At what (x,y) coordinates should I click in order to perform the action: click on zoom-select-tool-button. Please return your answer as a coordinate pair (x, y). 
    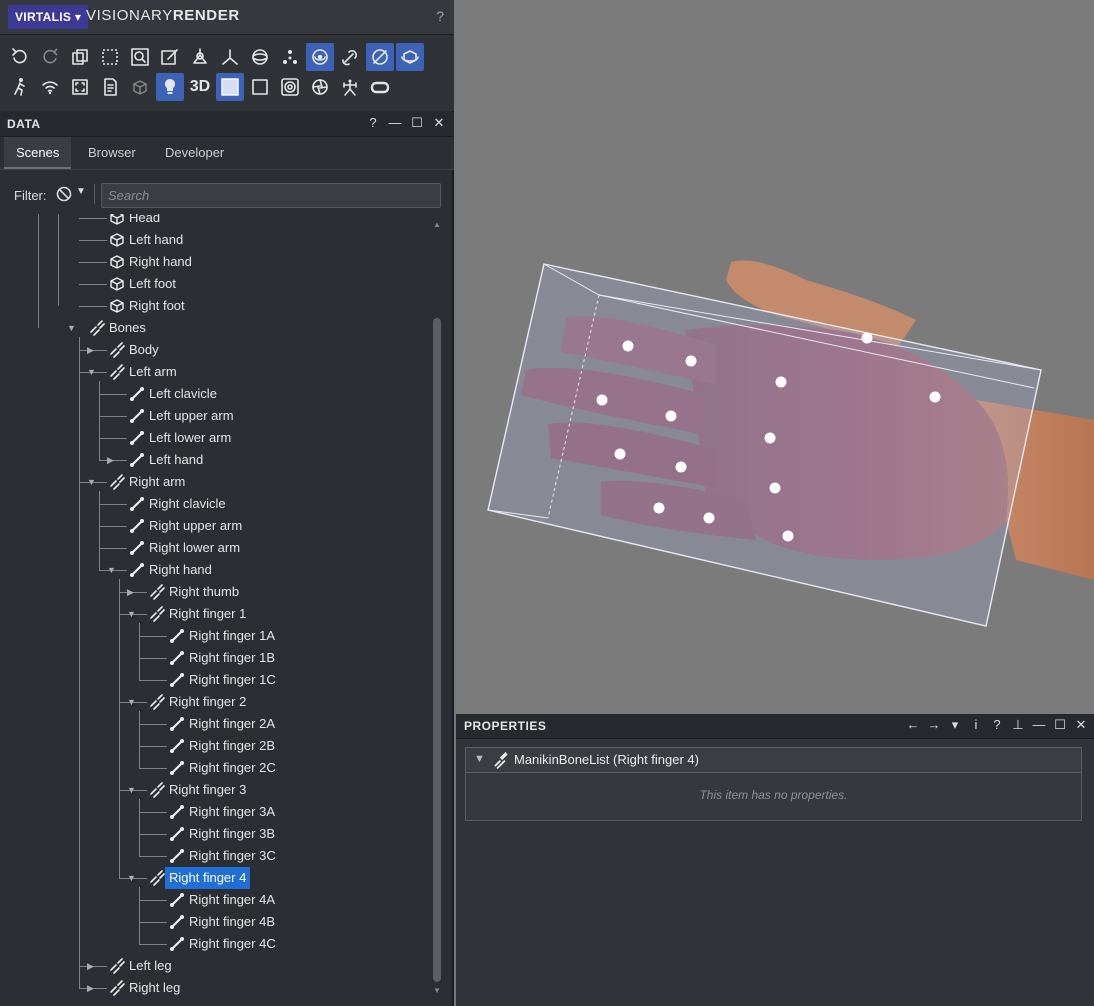
    Looking at the image, I should click on (140, 57).